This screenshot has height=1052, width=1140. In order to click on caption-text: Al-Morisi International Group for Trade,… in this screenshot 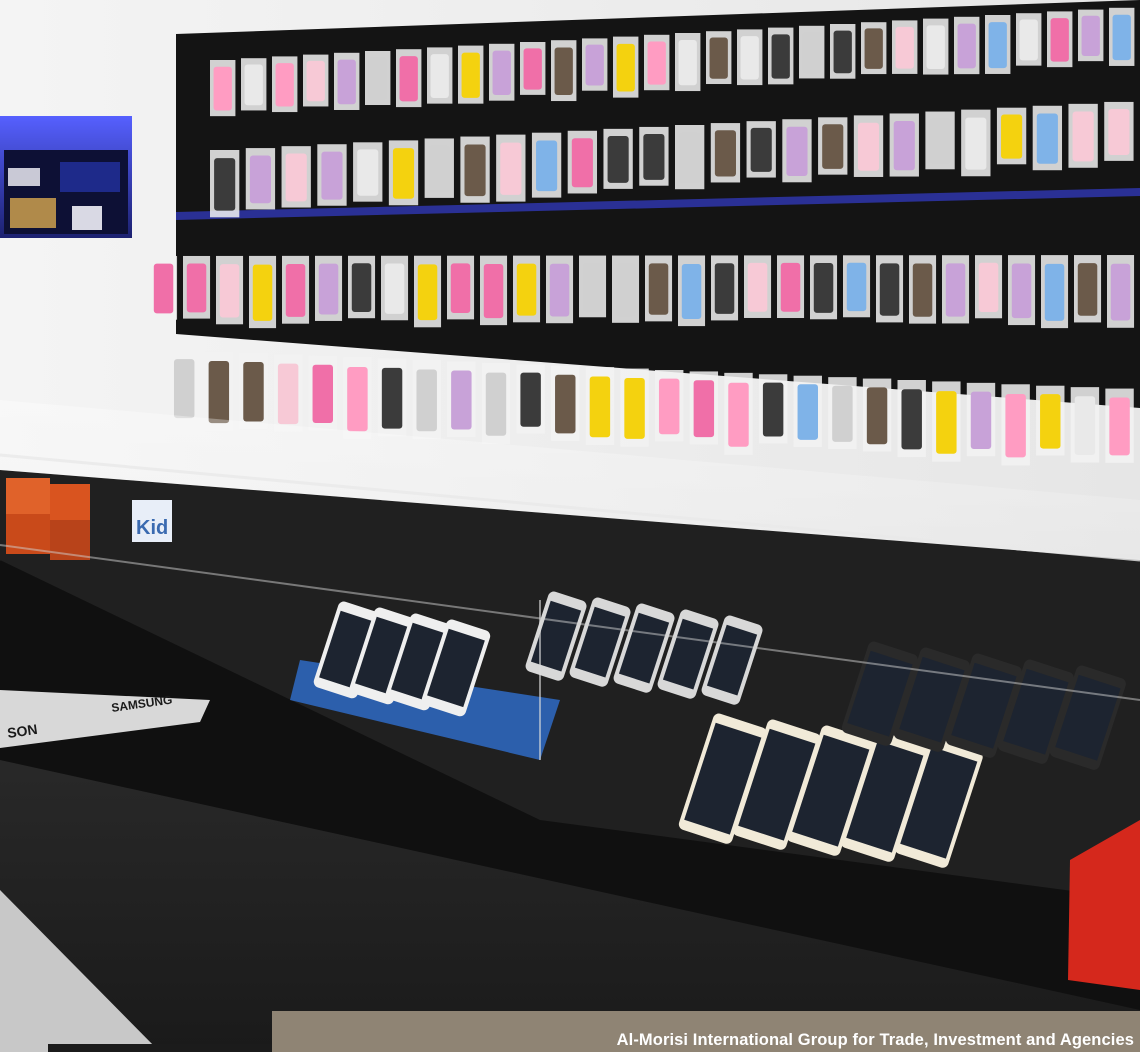, I will do `click(875, 1040)`.